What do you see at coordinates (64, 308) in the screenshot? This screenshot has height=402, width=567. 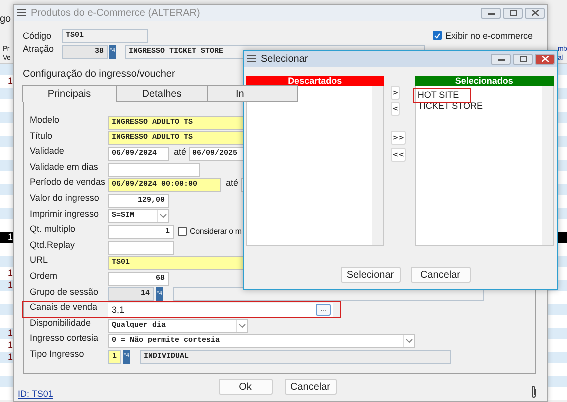 I see `field-label: Canais de venda` at bounding box center [64, 308].